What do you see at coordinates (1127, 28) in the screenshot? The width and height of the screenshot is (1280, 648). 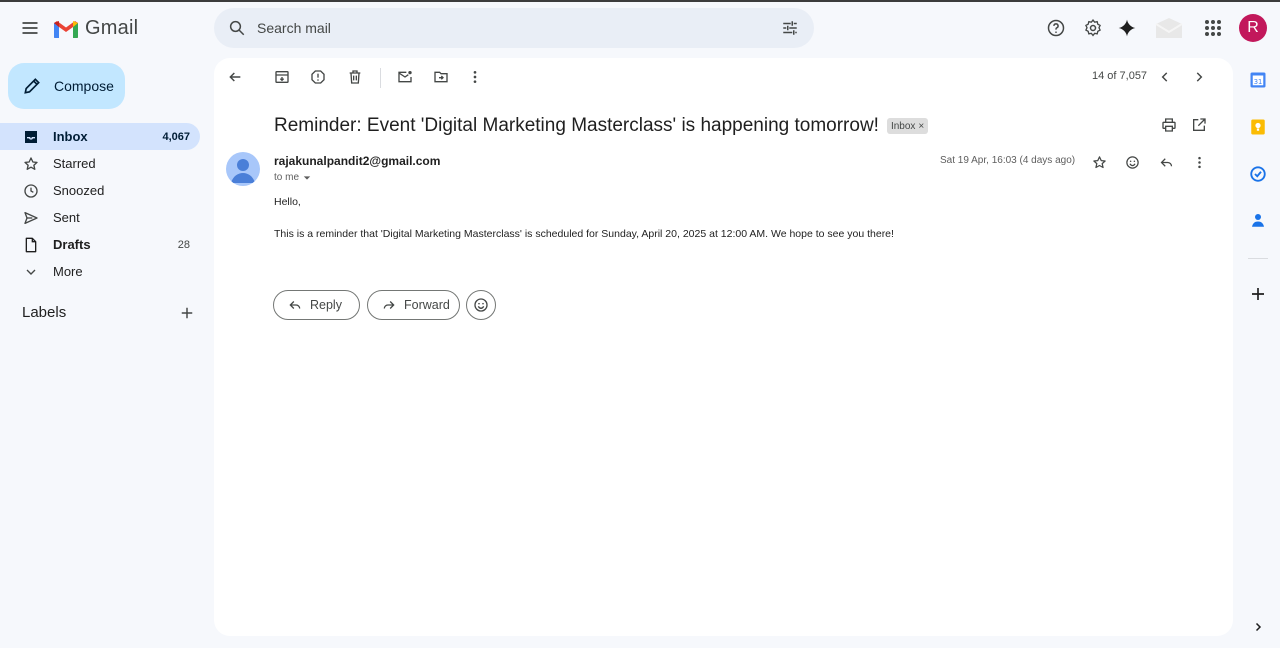 I see `gemini-sparkle-icon` at bounding box center [1127, 28].